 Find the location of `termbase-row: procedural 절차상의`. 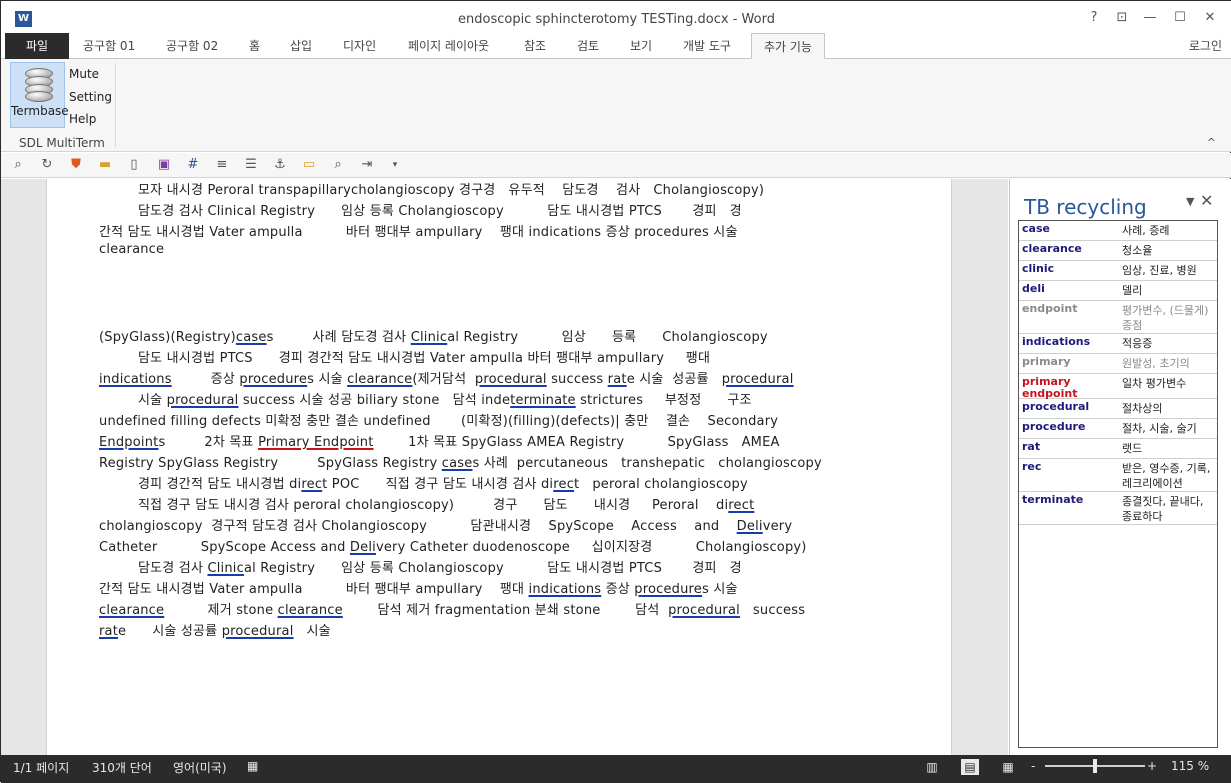

termbase-row: procedural 절차상의 is located at coordinates (1118, 409).